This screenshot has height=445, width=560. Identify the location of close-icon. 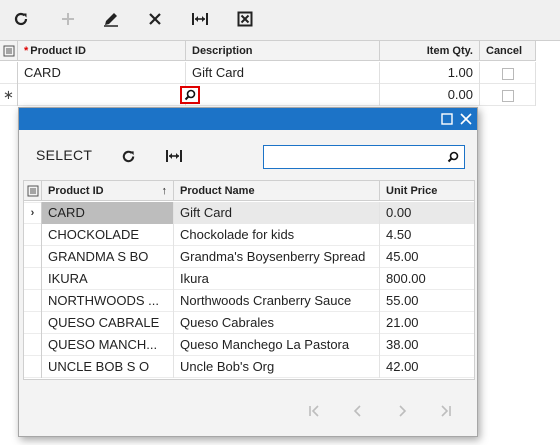
(466, 119).